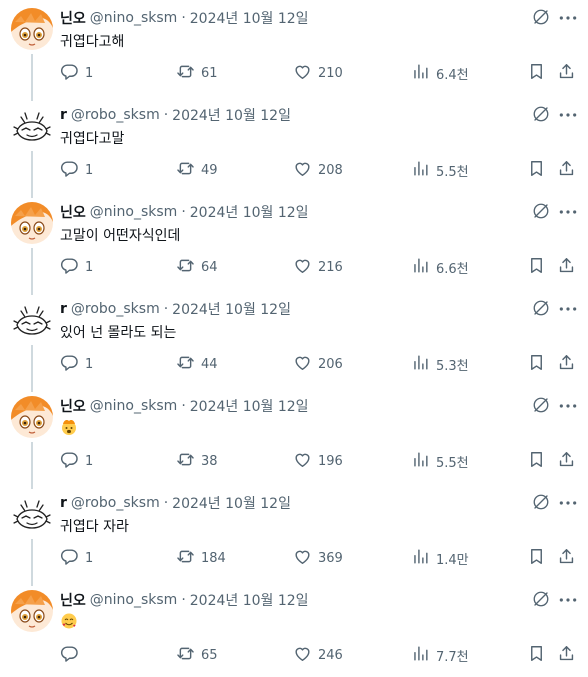 The height and width of the screenshot is (677, 588). I want to click on reply-button, so click(72, 655).